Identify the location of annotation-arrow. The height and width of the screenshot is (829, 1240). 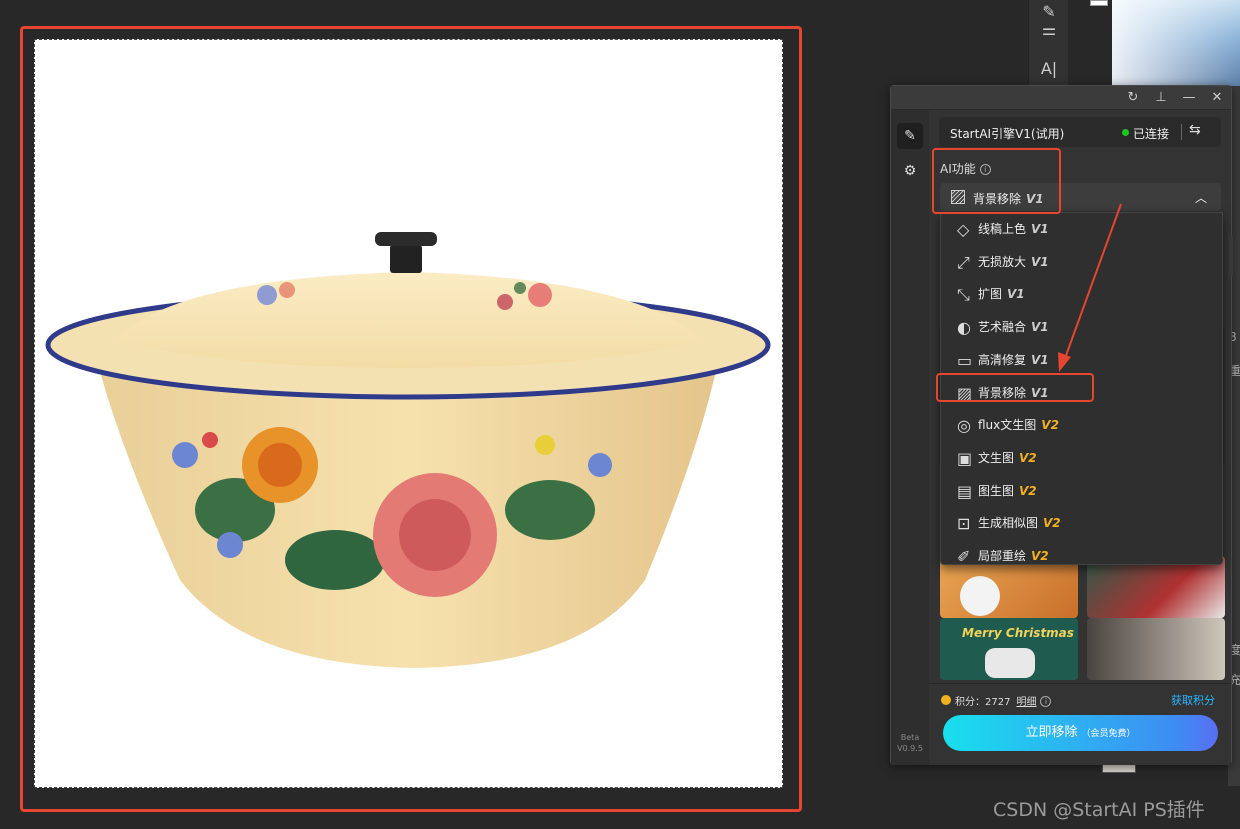
(1090, 287).